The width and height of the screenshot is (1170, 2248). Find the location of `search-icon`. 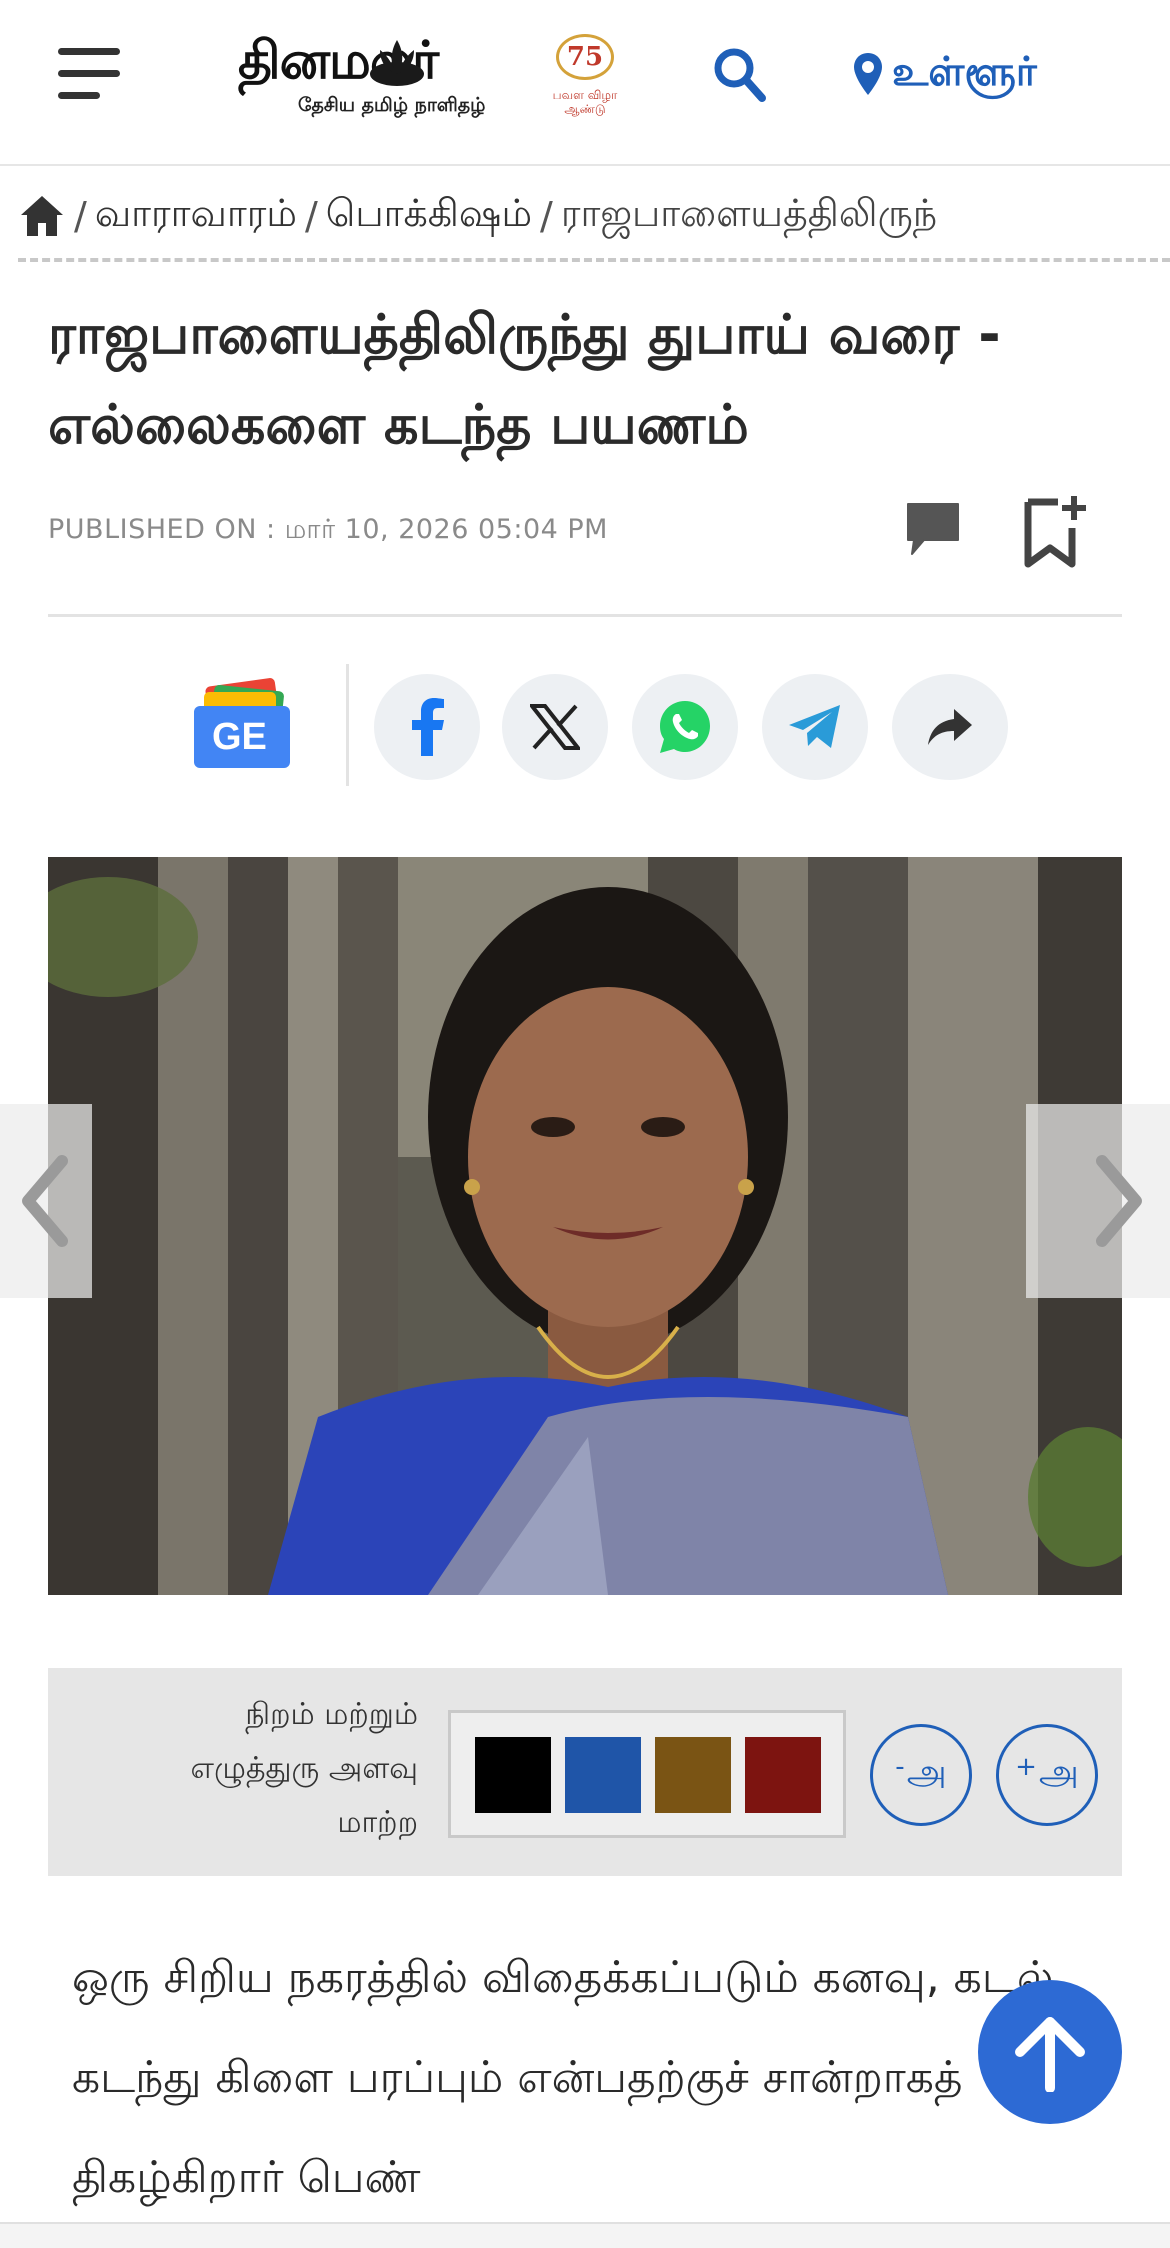

search-icon is located at coordinates (740, 75).